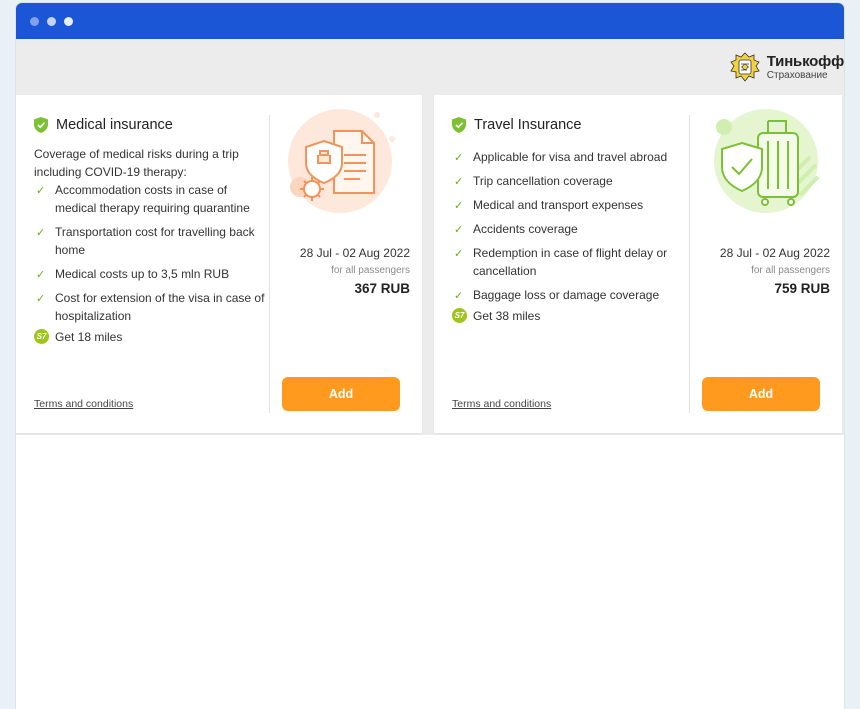  I want to click on brand-header: Тинькофф Страхование, so click(430, 67).